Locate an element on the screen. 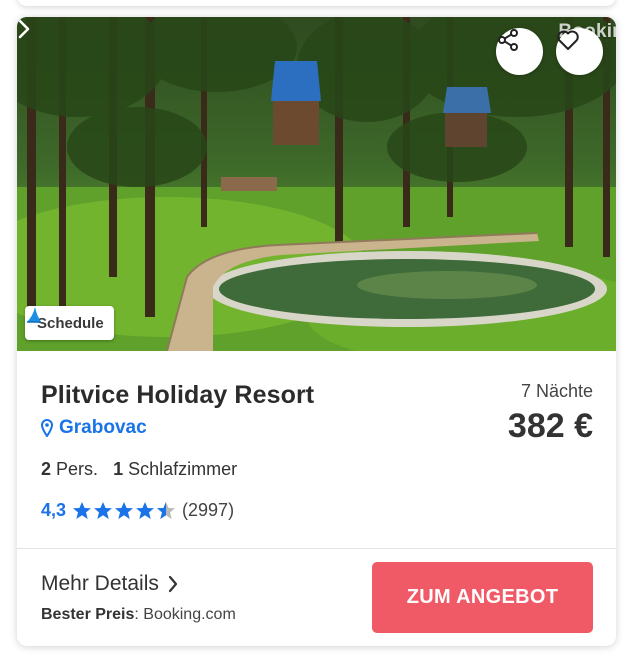 This screenshot has width=635, height=661. share-button is located at coordinates (519, 51).